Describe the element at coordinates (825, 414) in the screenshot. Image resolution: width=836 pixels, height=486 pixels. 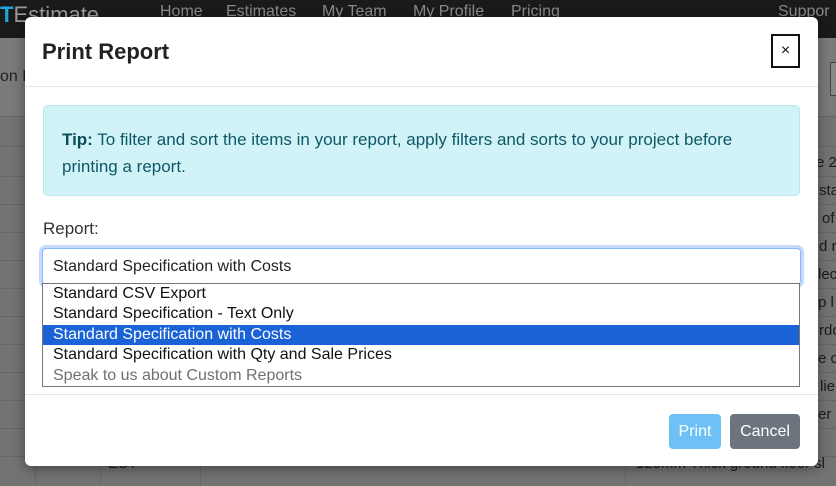
I see `grid-cell: er` at that location.